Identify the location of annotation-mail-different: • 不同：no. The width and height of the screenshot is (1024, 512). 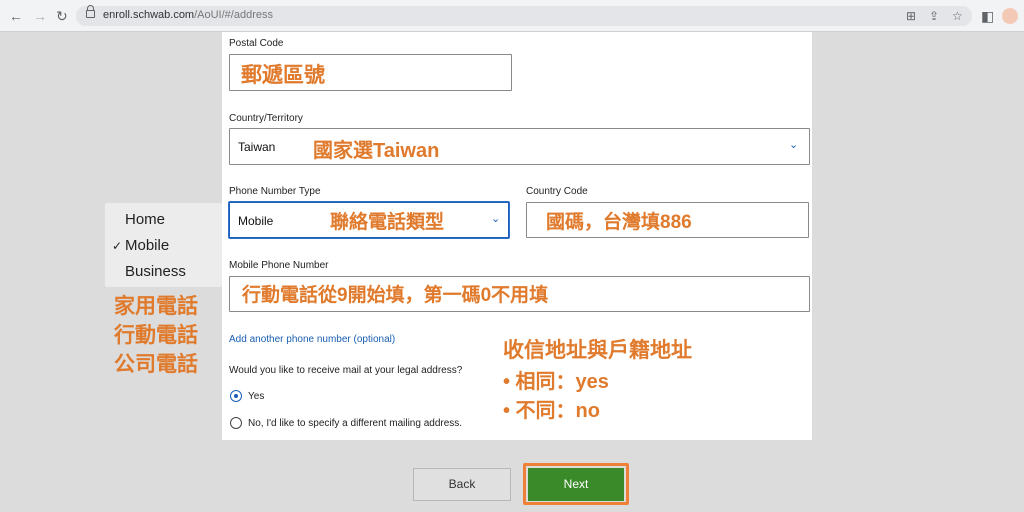
(551, 411).